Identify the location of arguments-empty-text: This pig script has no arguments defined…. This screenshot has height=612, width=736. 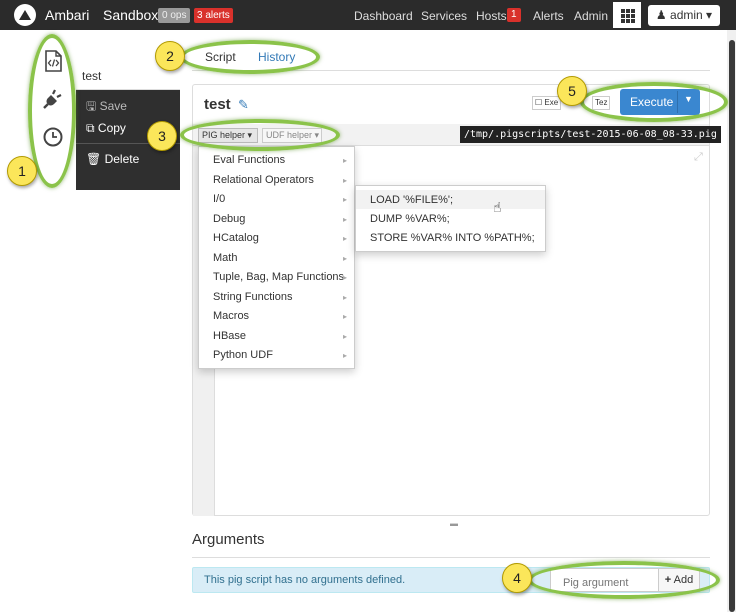
(305, 580).